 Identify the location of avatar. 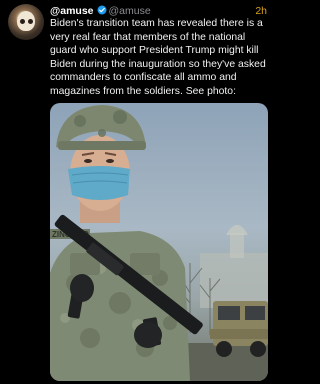
(26, 22).